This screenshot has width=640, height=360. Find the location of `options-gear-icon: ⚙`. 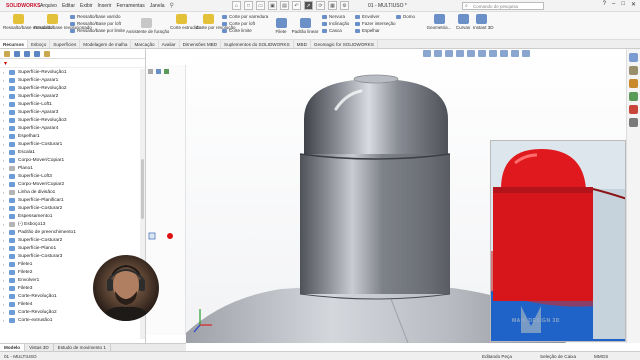

options-gear-icon: ⚙ is located at coordinates (344, 5).